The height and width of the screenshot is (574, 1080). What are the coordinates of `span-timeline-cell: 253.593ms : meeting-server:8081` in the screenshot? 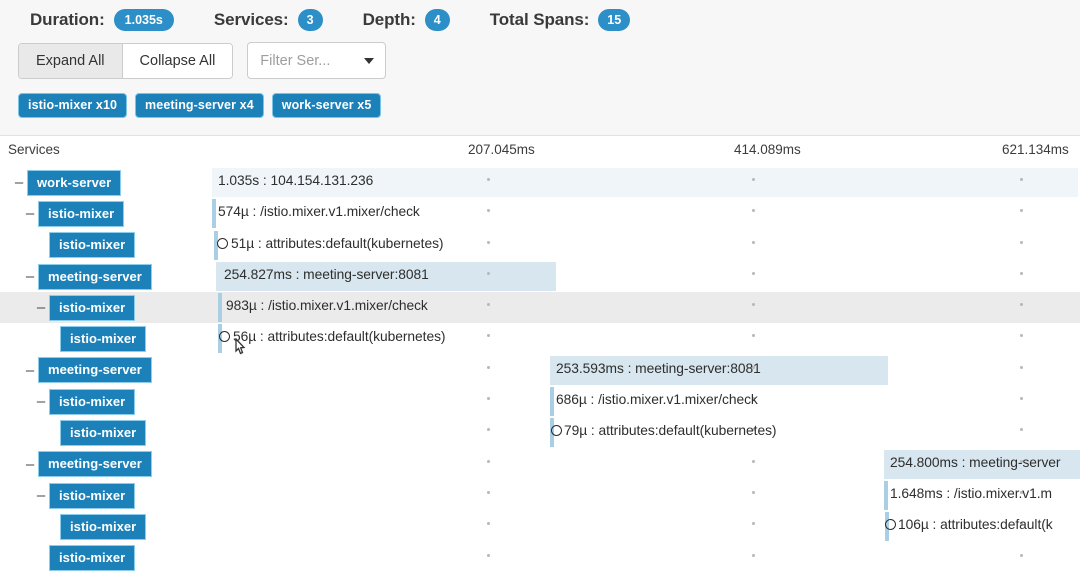 It's located at (646, 370).